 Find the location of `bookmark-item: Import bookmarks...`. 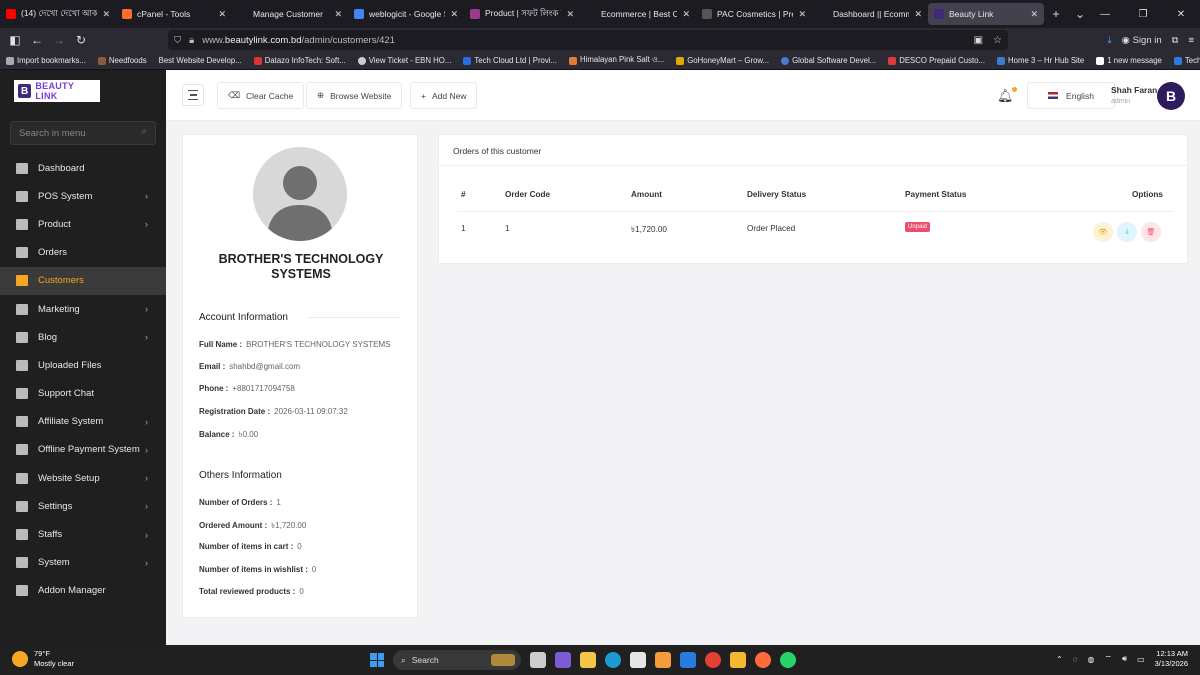

bookmark-item: Import bookmarks... is located at coordinates (46, 60).